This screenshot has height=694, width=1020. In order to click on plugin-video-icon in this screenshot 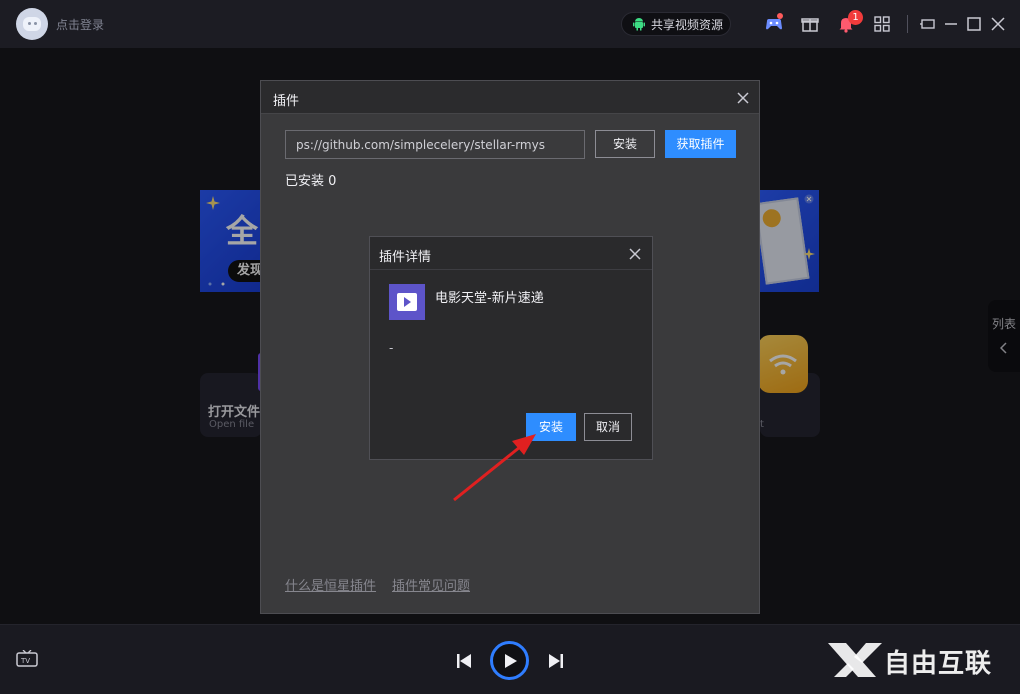, I will do `click(407, 302)`.